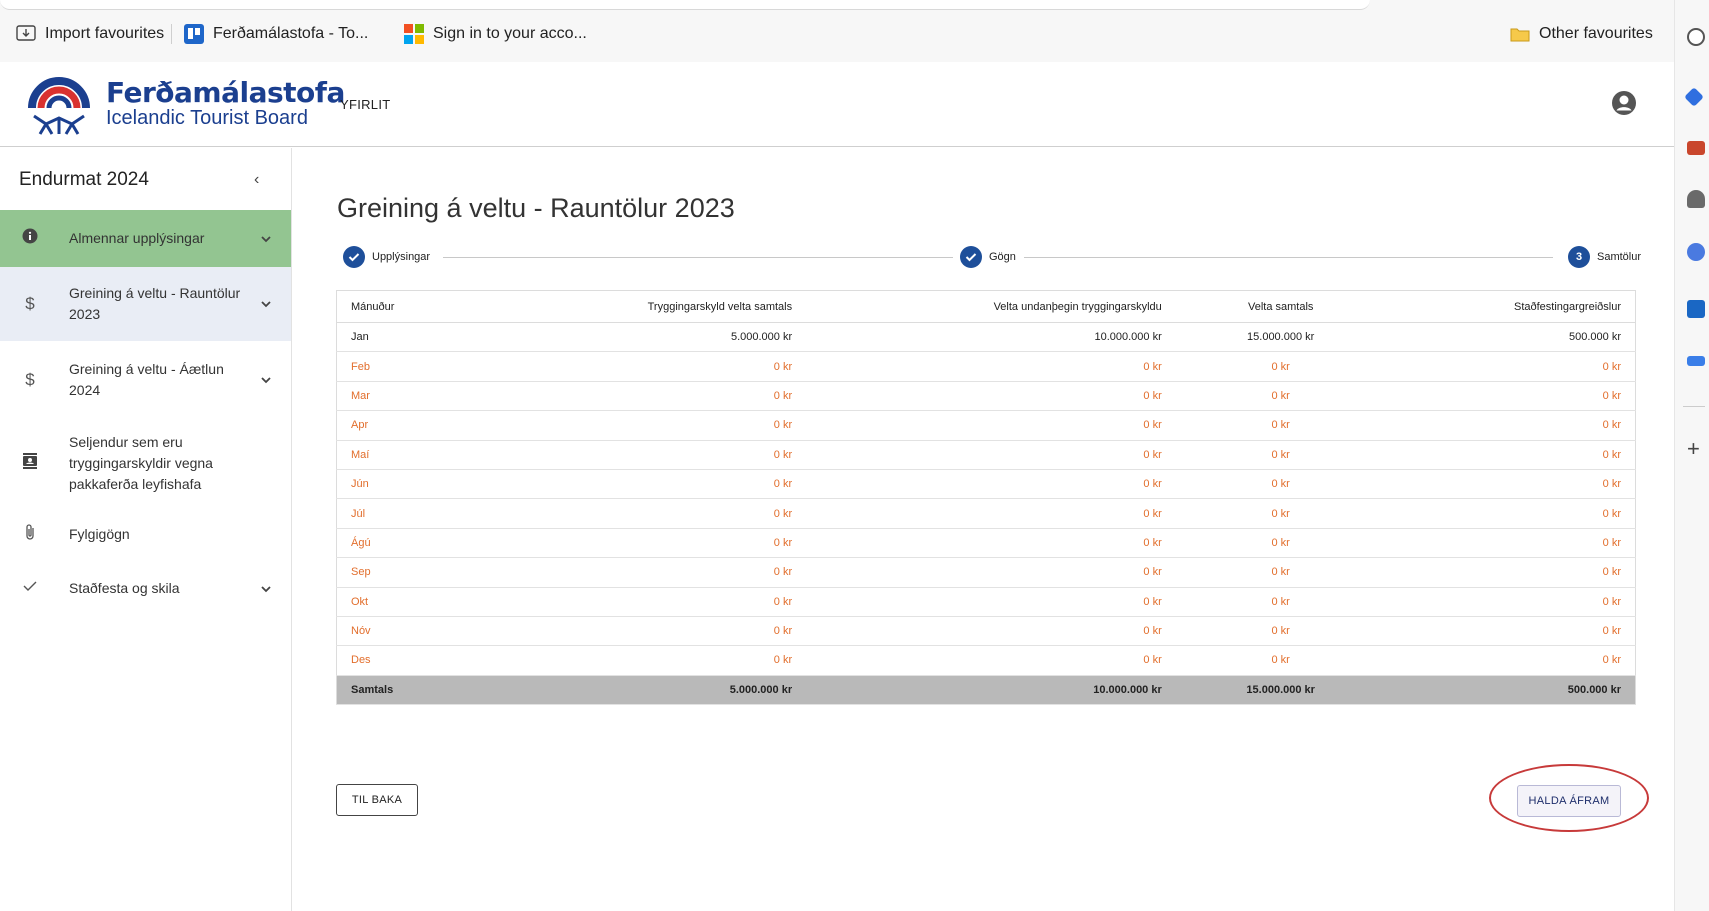 The height and width of the screenshot is (911, 1709). What do you see at coordinates (194, 34) in the screenshot?
I see `trello-icon` at bounding box center [194, 34].